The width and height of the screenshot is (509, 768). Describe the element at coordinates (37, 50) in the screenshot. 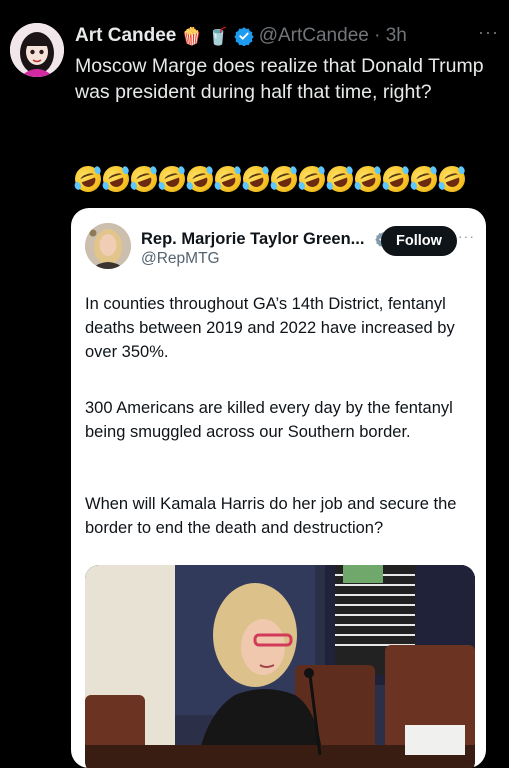

I see `avatar` at that location.